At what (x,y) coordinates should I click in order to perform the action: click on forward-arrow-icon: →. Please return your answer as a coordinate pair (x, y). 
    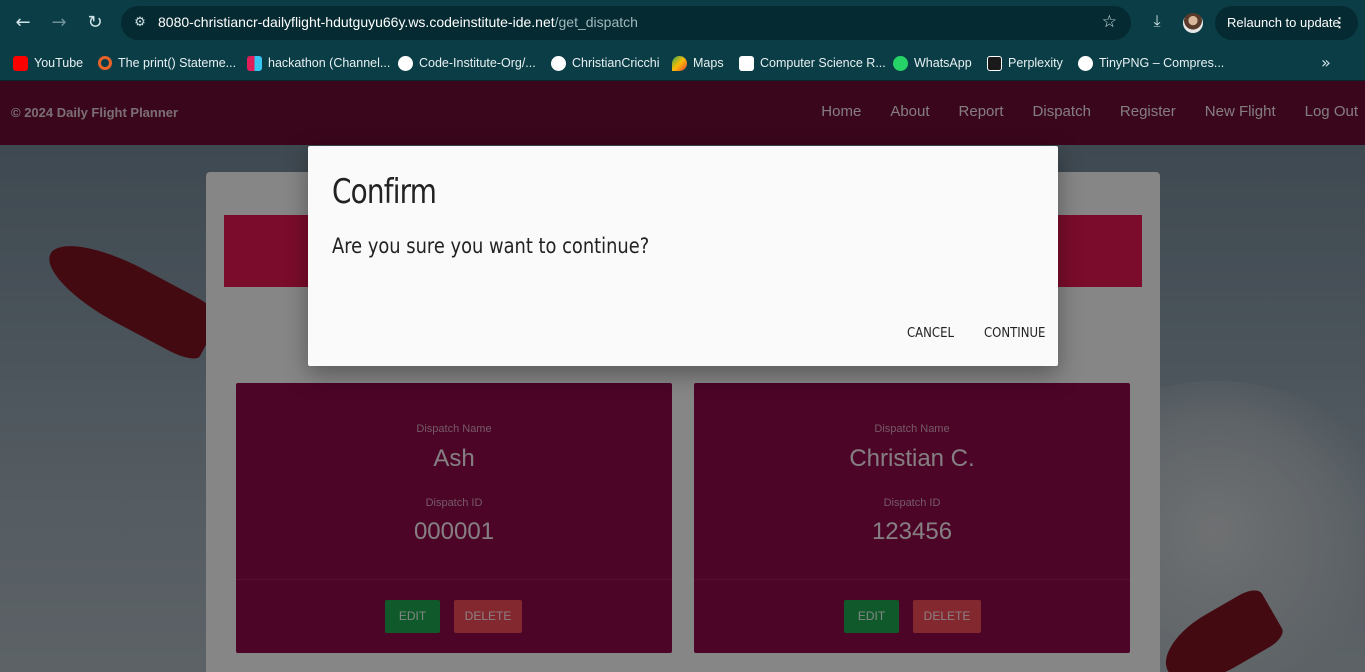
    Looking at the image, I should click on (59, 23).